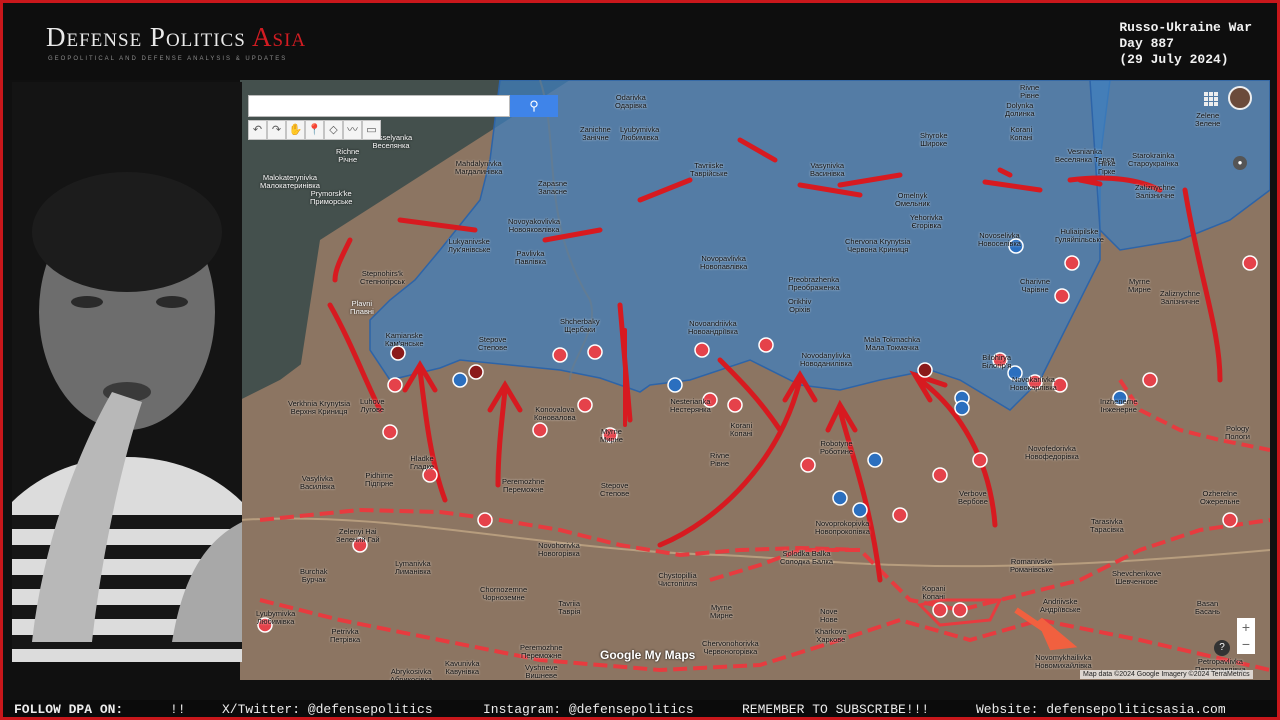  I want to click on place-label: Zelene Зелене, so click(1208, 119).